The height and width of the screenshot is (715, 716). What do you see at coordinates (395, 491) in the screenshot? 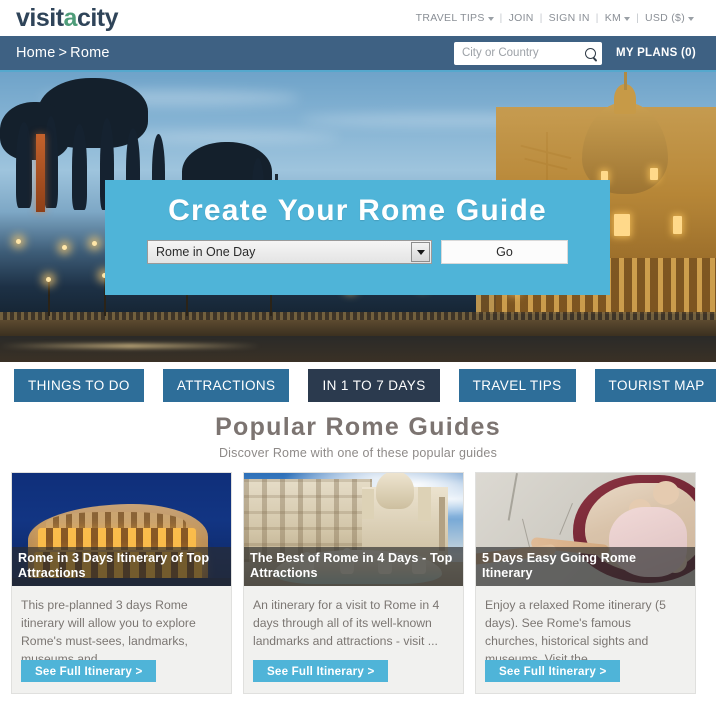
I see `church-dome-shape` at bounding box center [395, 491].